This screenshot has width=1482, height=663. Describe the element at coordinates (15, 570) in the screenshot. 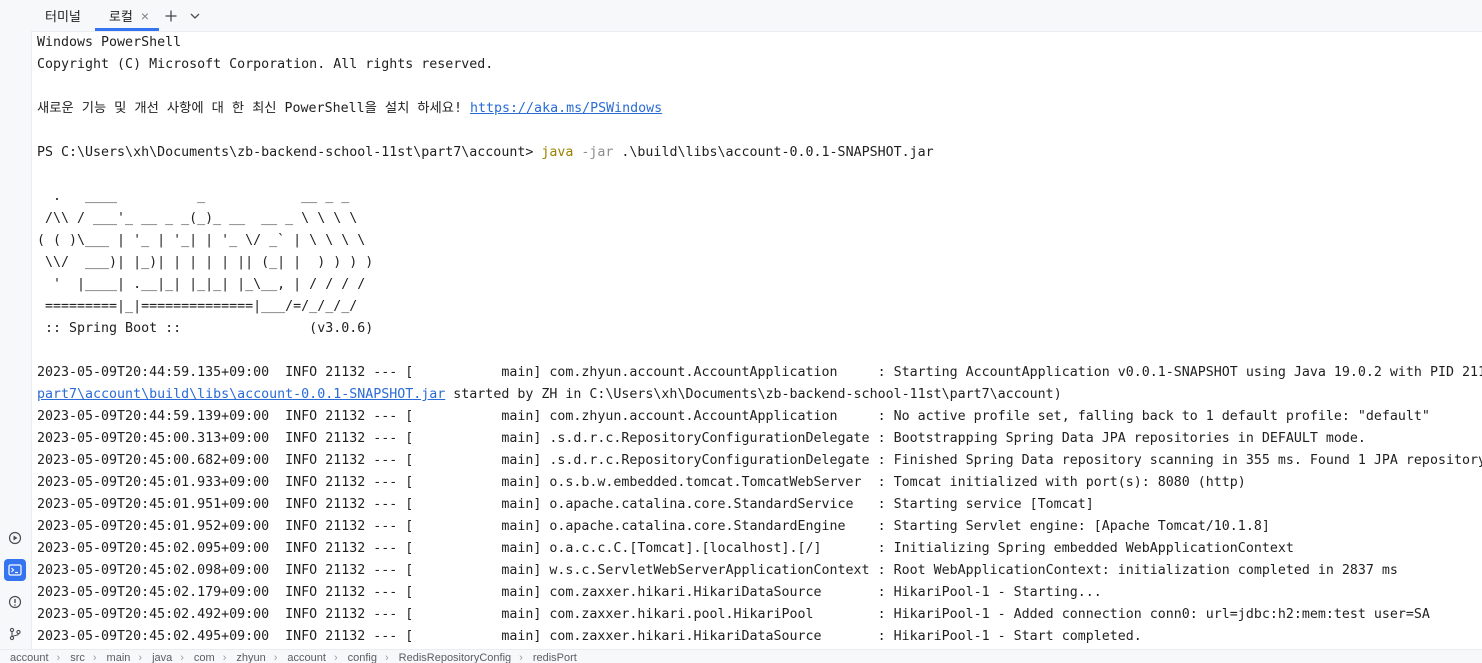

I see `terminal-icon` at that location.